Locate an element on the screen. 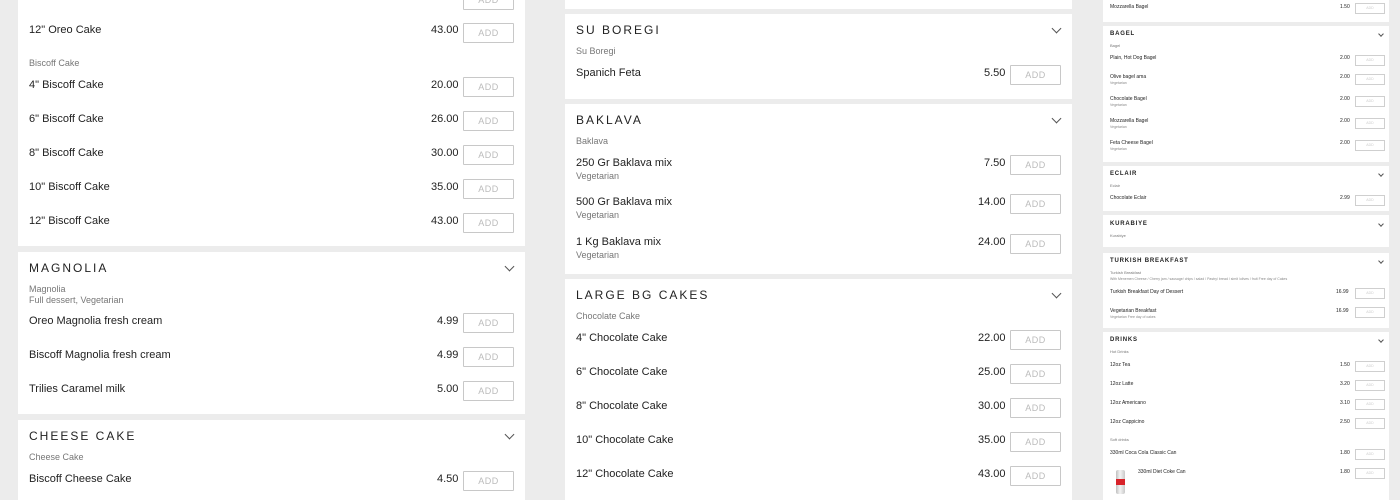 This screenshot has height=500, width=1400. item-price: 2.50 is located at coordinates (1345, 422).